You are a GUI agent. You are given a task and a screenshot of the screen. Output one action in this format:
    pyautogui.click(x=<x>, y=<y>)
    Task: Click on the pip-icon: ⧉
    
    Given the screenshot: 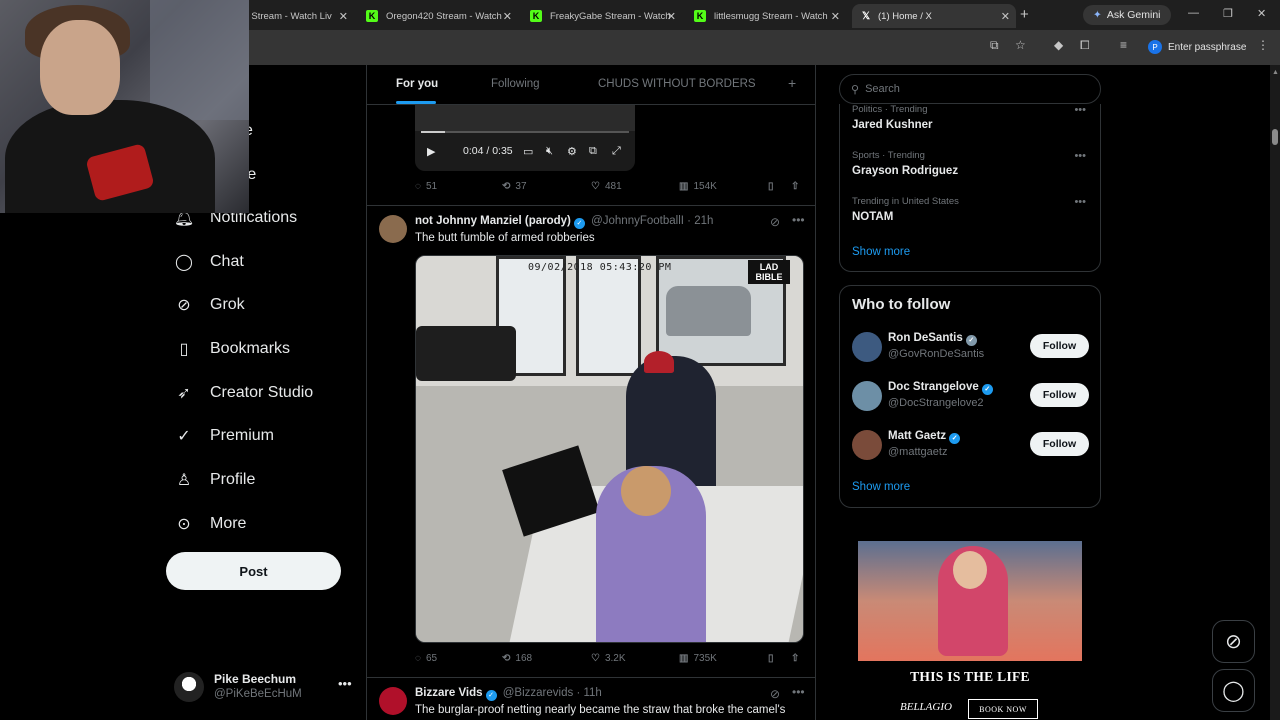 What is the action you would take?
    pyautogui.click(x=593, y=151)
    